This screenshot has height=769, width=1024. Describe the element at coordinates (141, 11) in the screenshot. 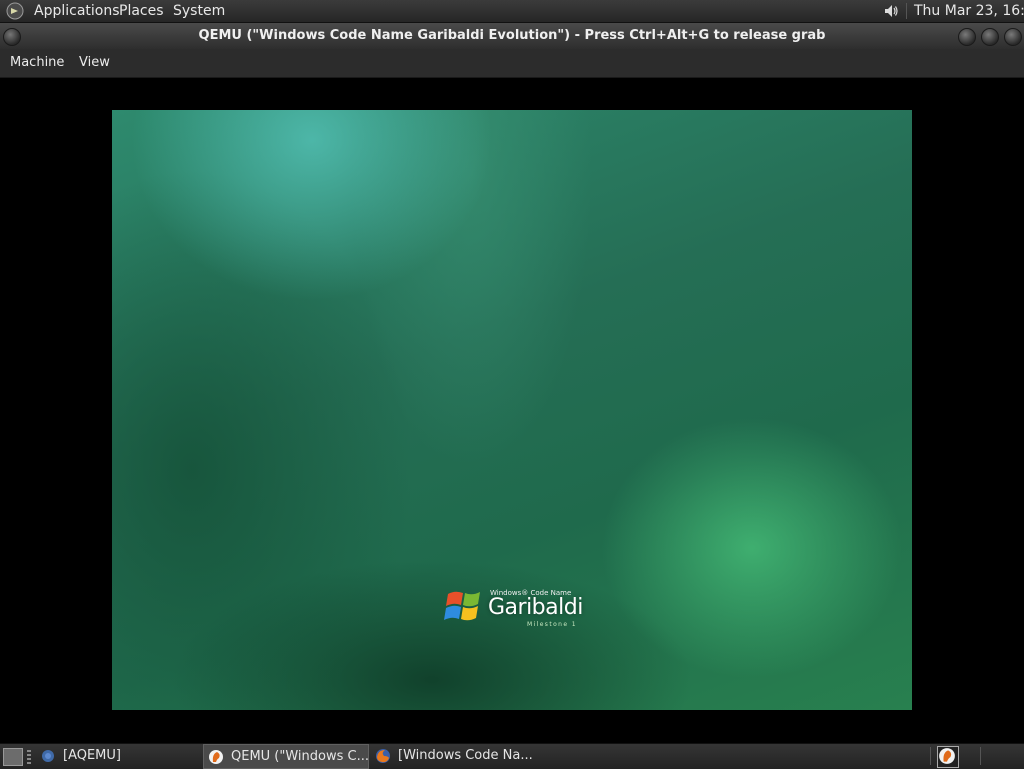

I see `places-menu: Places` at that location.